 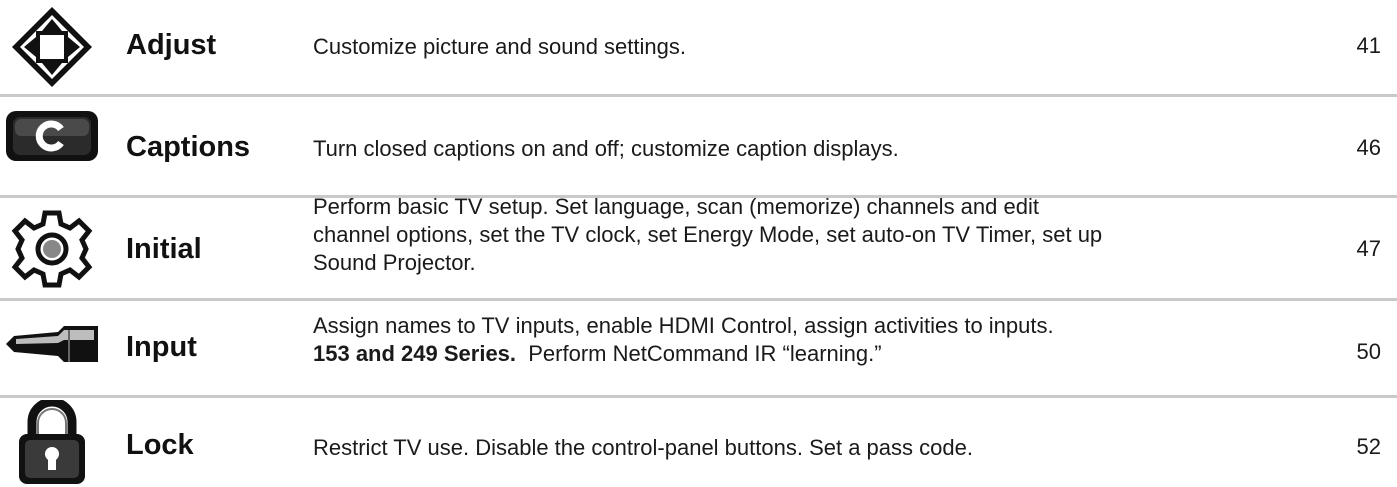 What do you see at coordinates (394, 262) in the screenshot?
I see `row-description-line: Sound Projector.` at bounding box center [394, 262].